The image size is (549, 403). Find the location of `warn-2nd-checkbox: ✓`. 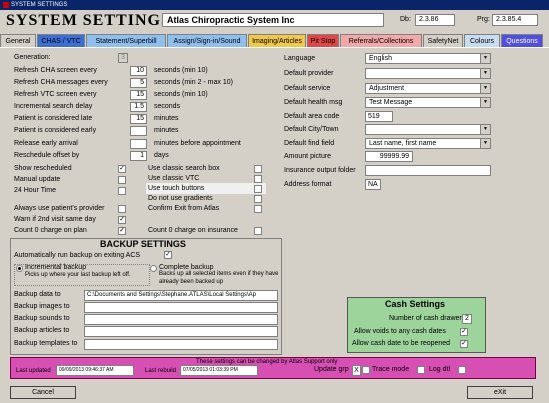

warn-2nd-checkbox: ✓ is located at coordinates (122, 220).